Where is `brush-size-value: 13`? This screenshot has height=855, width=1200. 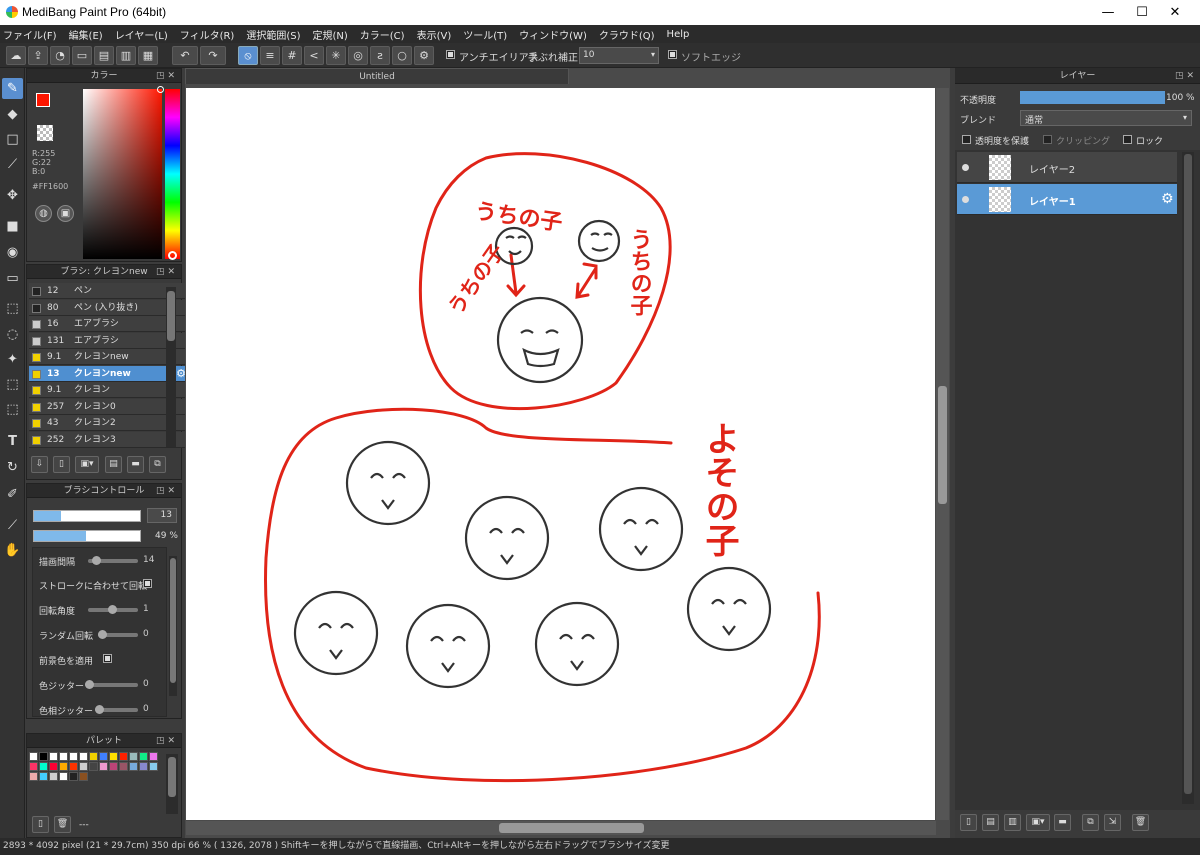 brush-size-value: 13 is located at coordinates (162, 515).